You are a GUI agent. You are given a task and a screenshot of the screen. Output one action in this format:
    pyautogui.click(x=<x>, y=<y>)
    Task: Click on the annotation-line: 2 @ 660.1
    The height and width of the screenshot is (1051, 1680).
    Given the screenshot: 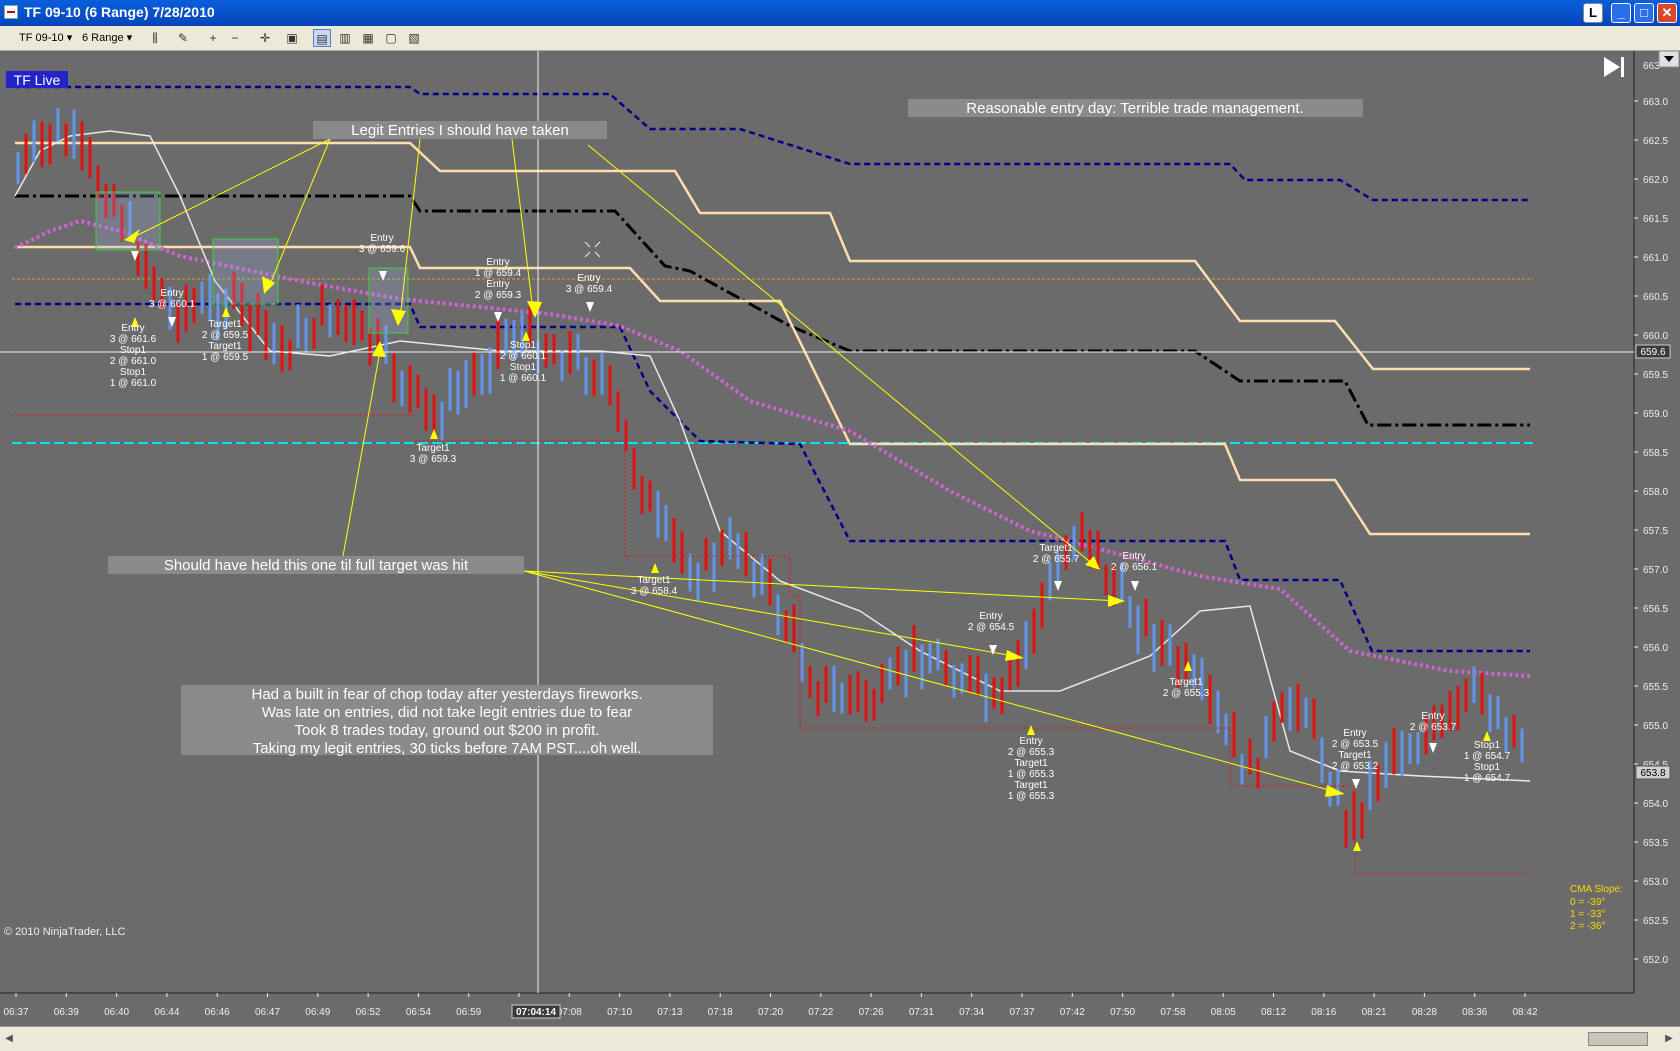 What is the action you would take?
    pyautogui.click(x=523, y=356)
    